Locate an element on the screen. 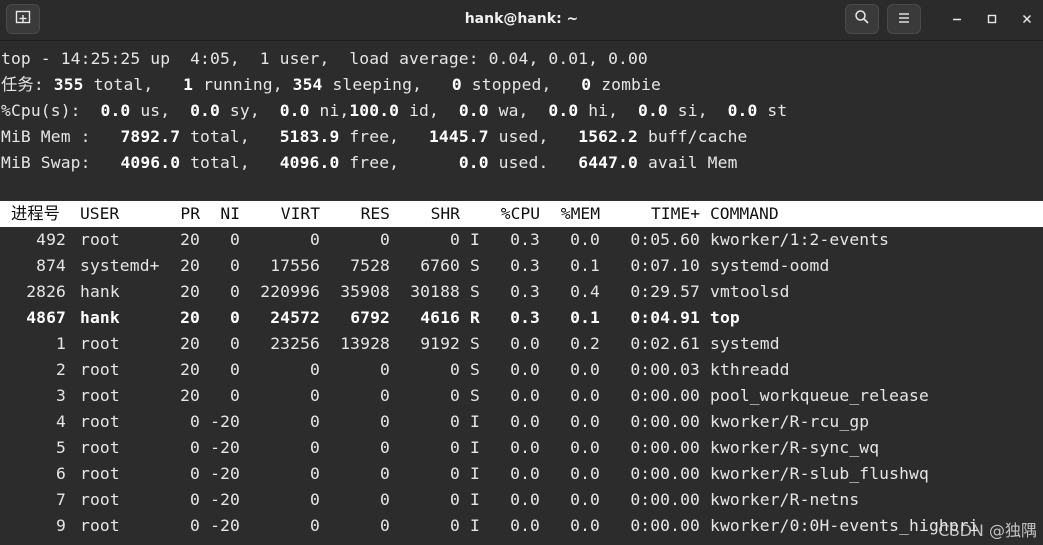  cpu-header: %CPU is located at coordinates (520, 213).